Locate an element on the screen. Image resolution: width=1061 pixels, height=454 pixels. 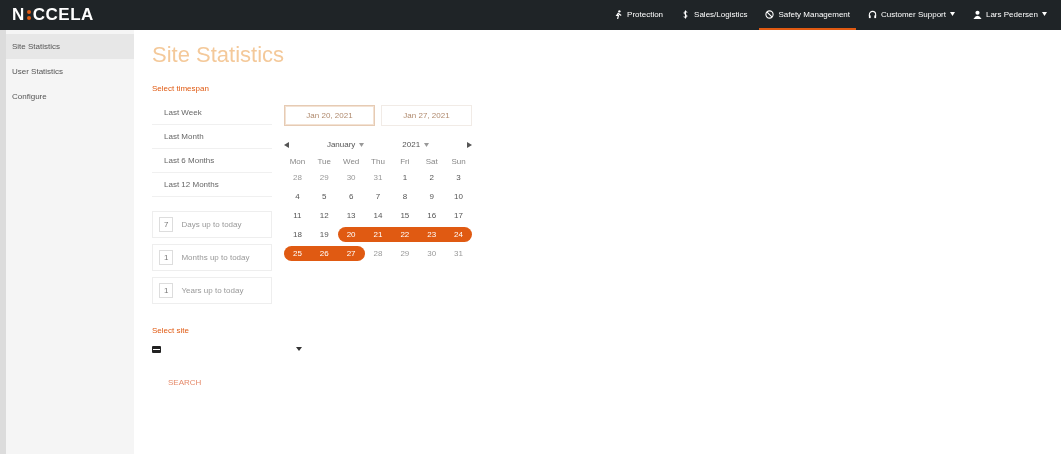
nav-tab: Customer Support is located at coordinates (911, 15).